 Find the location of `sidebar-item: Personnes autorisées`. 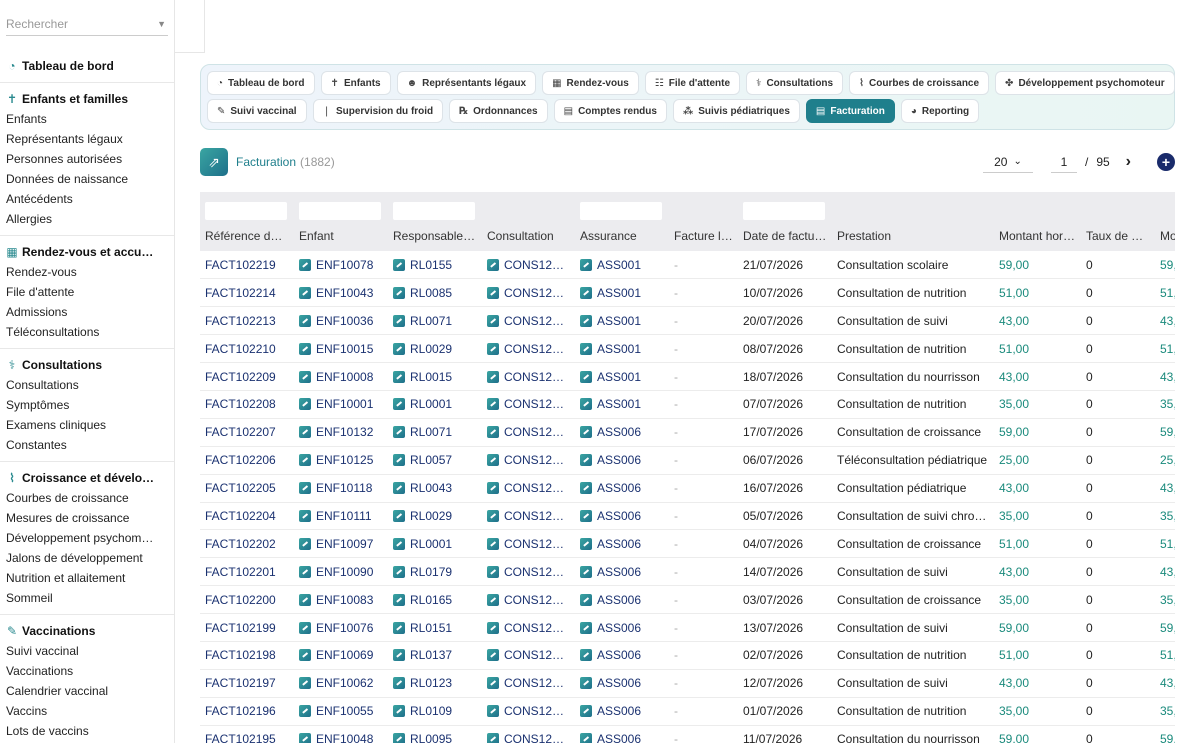

sidebar-item: Personnes autorisées is located at coordinates (87, 159).